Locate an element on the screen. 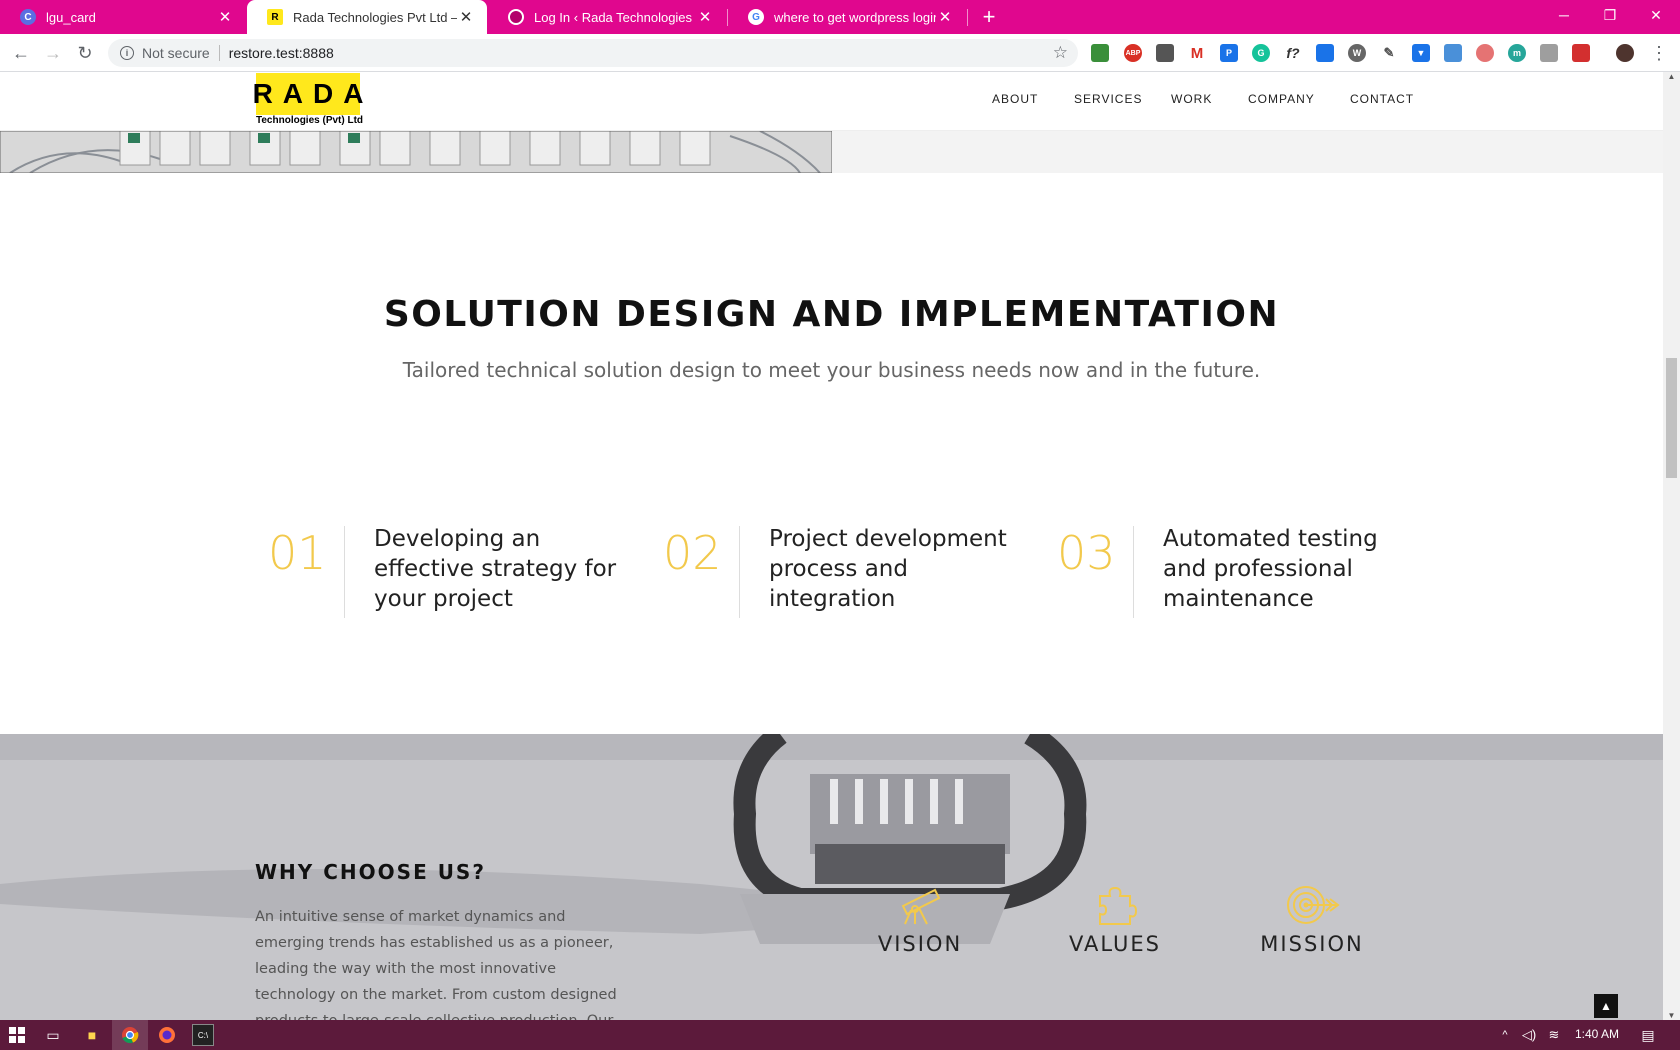  window-close-icon: ✕ is located at coordinates (1656, 15).